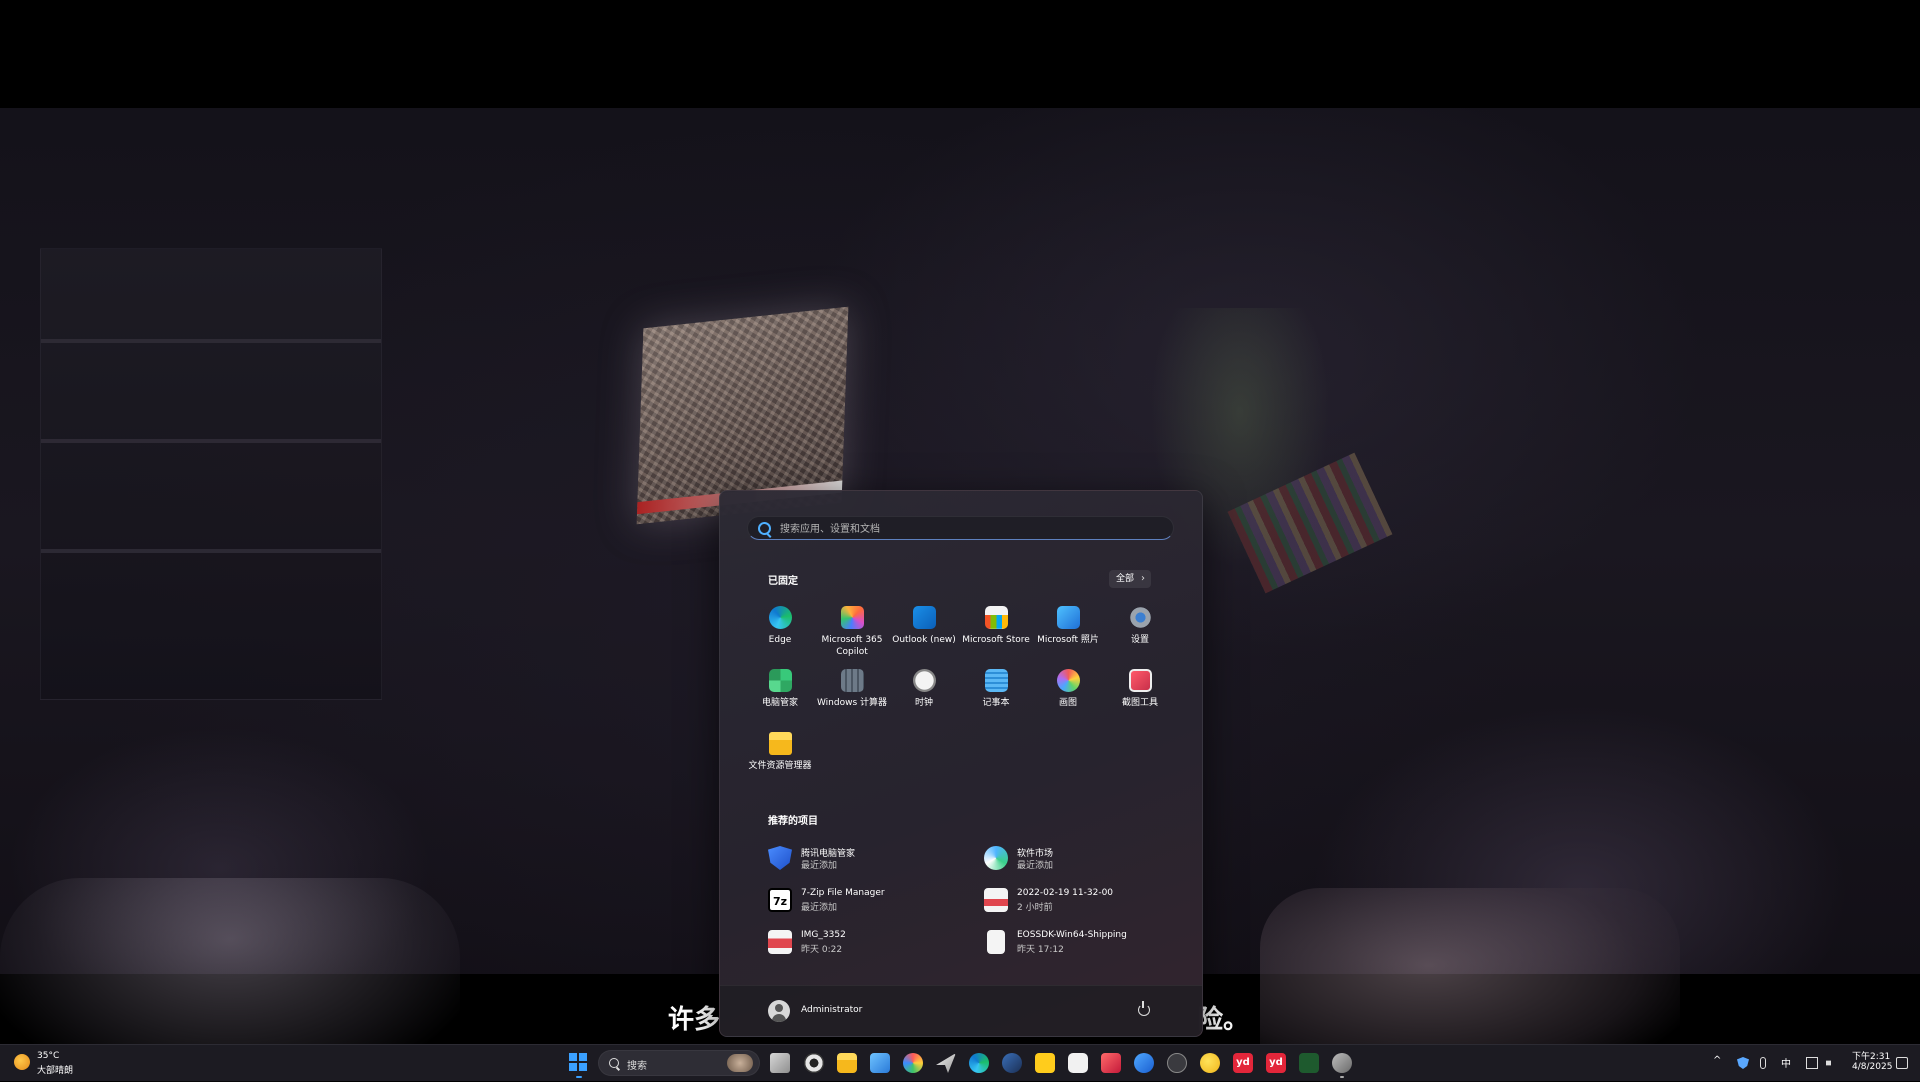  What do you see at coordinates (924, 697) in the screenshot?
I see `pinned-app-clock: 时钟` at bounding box center [924, 697].